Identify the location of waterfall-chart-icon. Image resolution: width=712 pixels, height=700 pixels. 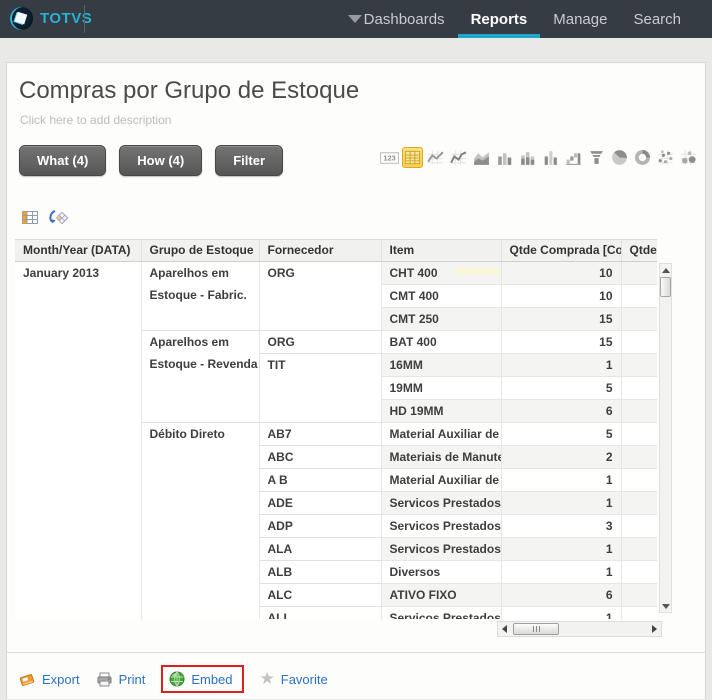
(573, 157).